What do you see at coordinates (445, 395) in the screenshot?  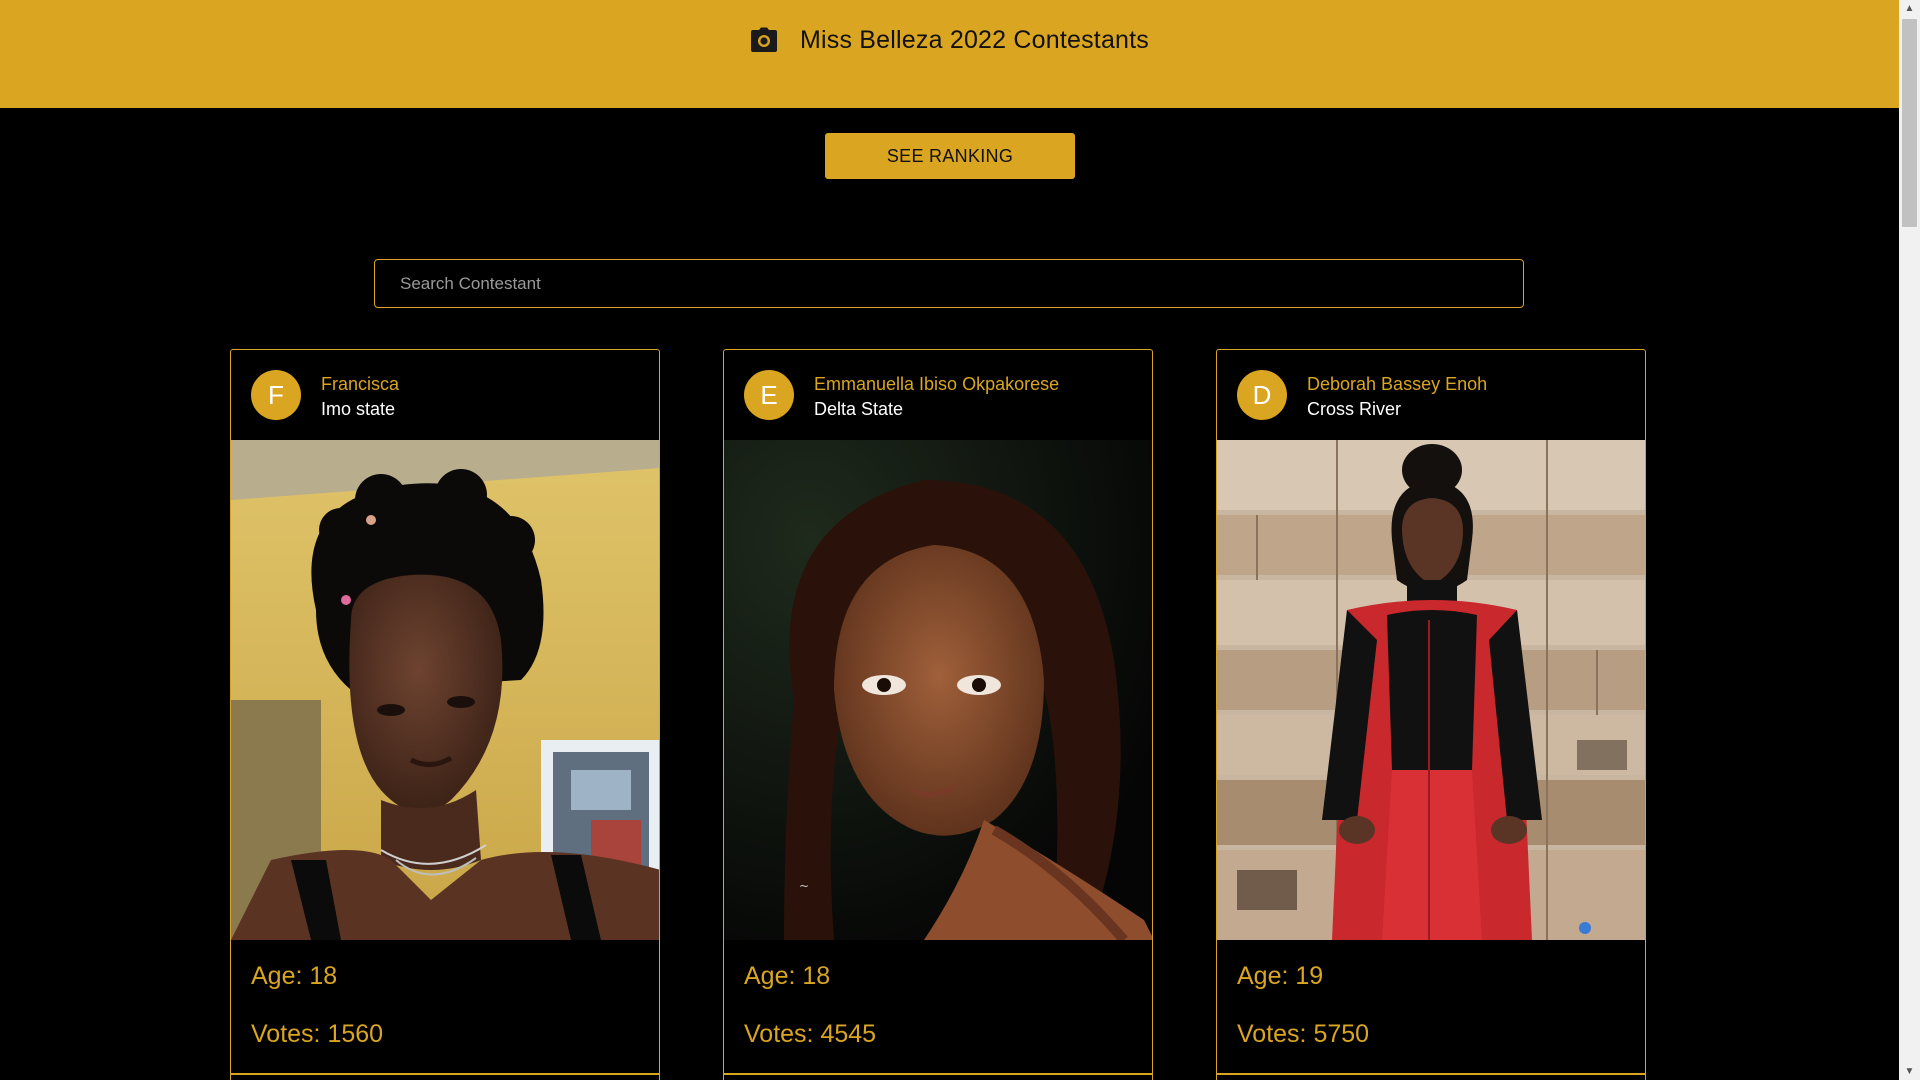 I see `card-header: F Francisca Imo state` at bounding box center [445, 395].